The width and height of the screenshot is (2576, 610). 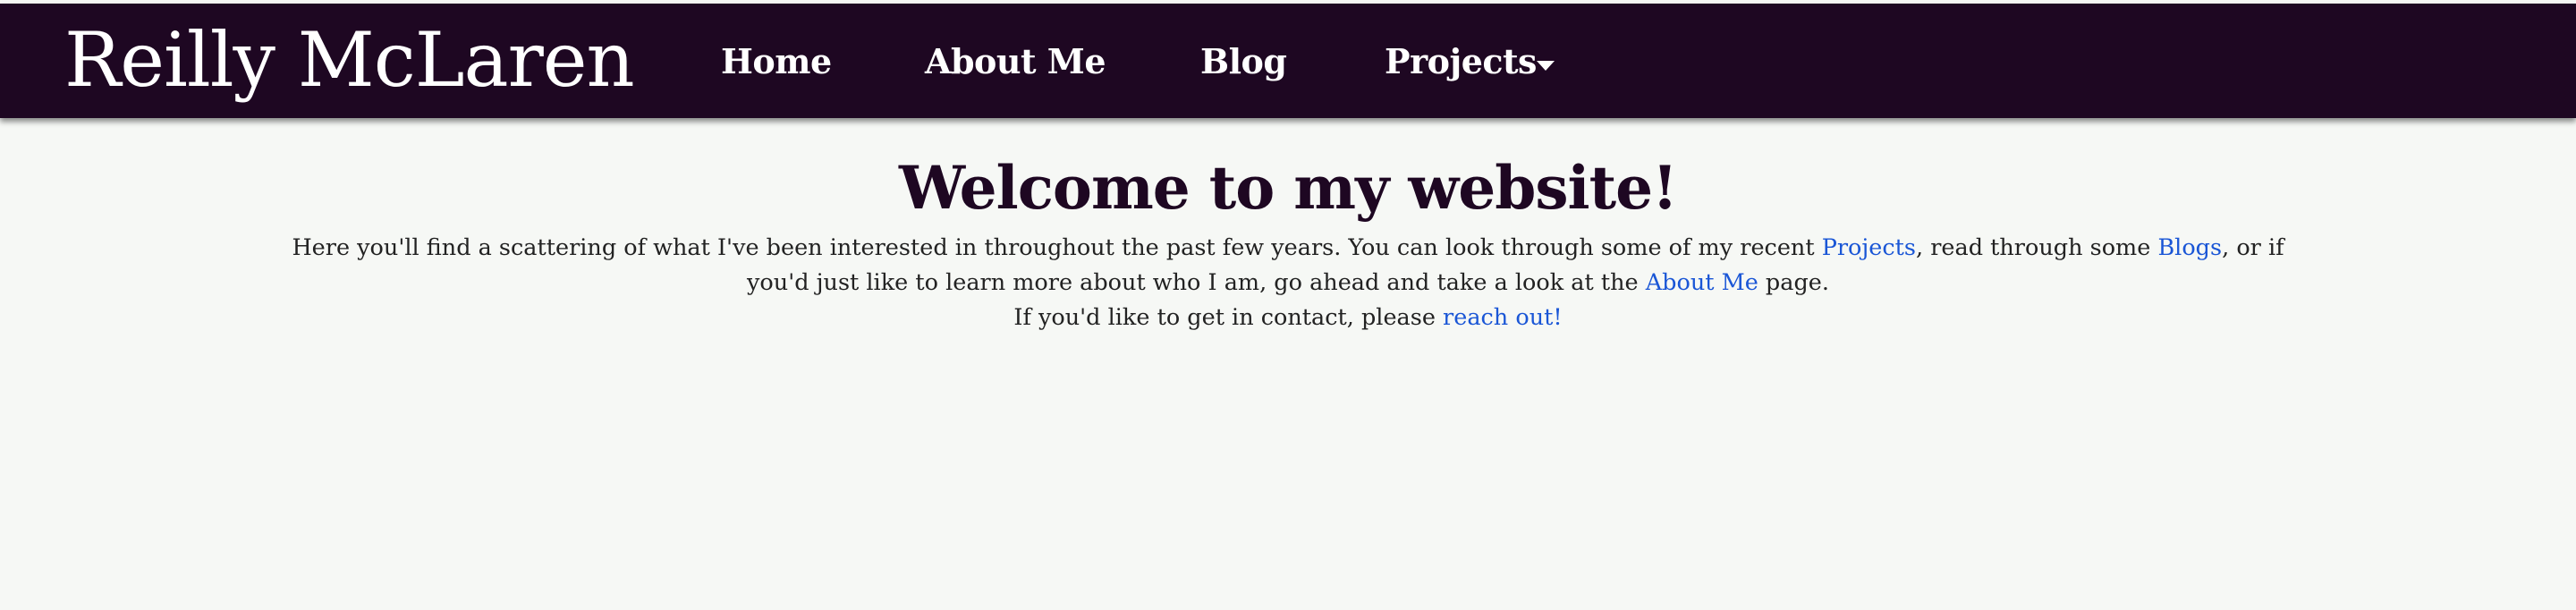 I want to click on blogs-link: Blogs, so click(x=2189, y=248).